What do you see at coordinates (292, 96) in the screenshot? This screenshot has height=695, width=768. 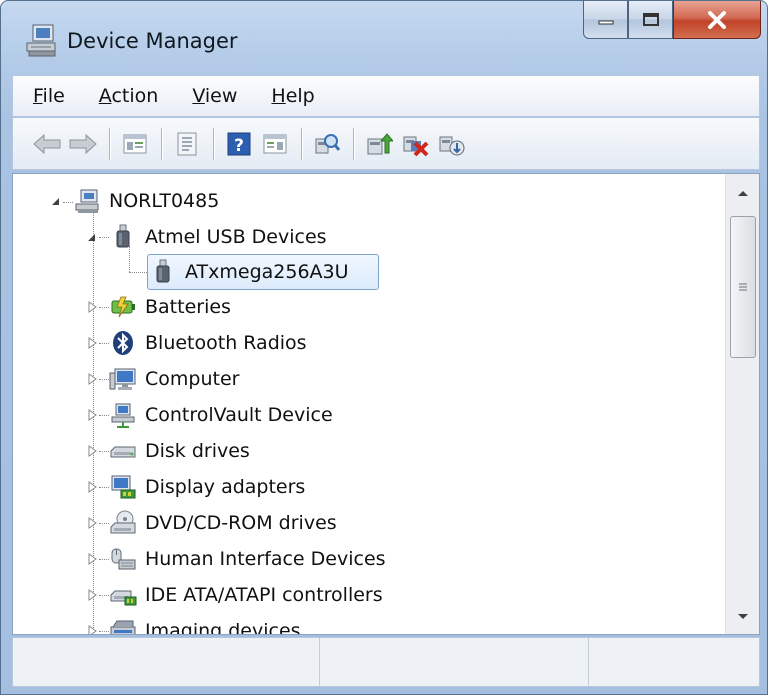 I see `menu-help: Help` at bounding box center [292, 96].